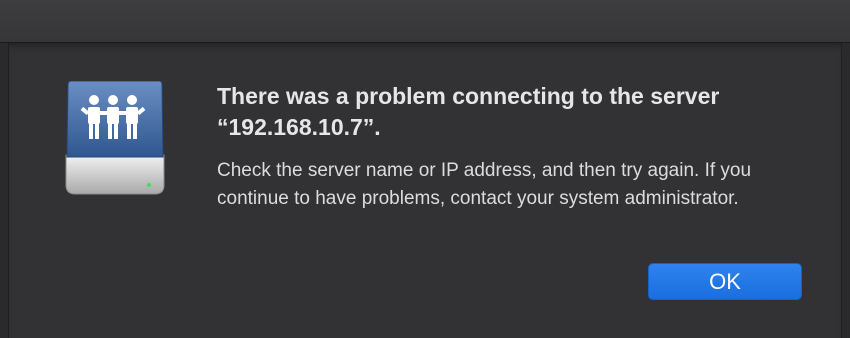  What do you see at coordinates (425, 21) in the screenshot?
I see `window-titlebar` at bounding box center [425, 21].